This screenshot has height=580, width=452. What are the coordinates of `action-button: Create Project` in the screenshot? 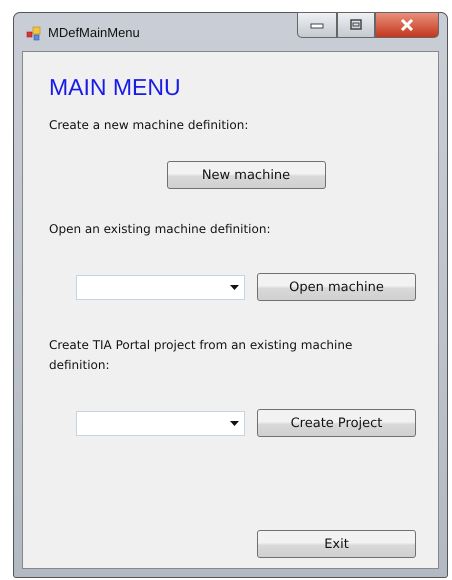 It's located at (336, 423).